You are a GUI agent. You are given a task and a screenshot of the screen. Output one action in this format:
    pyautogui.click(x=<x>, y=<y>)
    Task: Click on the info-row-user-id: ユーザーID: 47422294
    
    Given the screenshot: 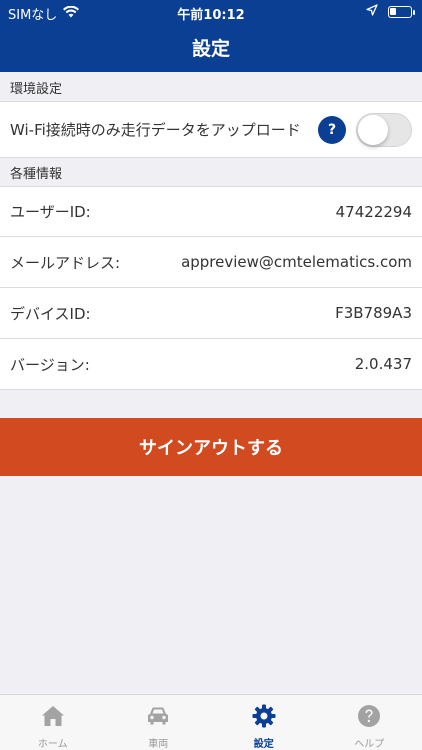 What is the action you would take?
    pyautogui.click(x=211, y=211)
    